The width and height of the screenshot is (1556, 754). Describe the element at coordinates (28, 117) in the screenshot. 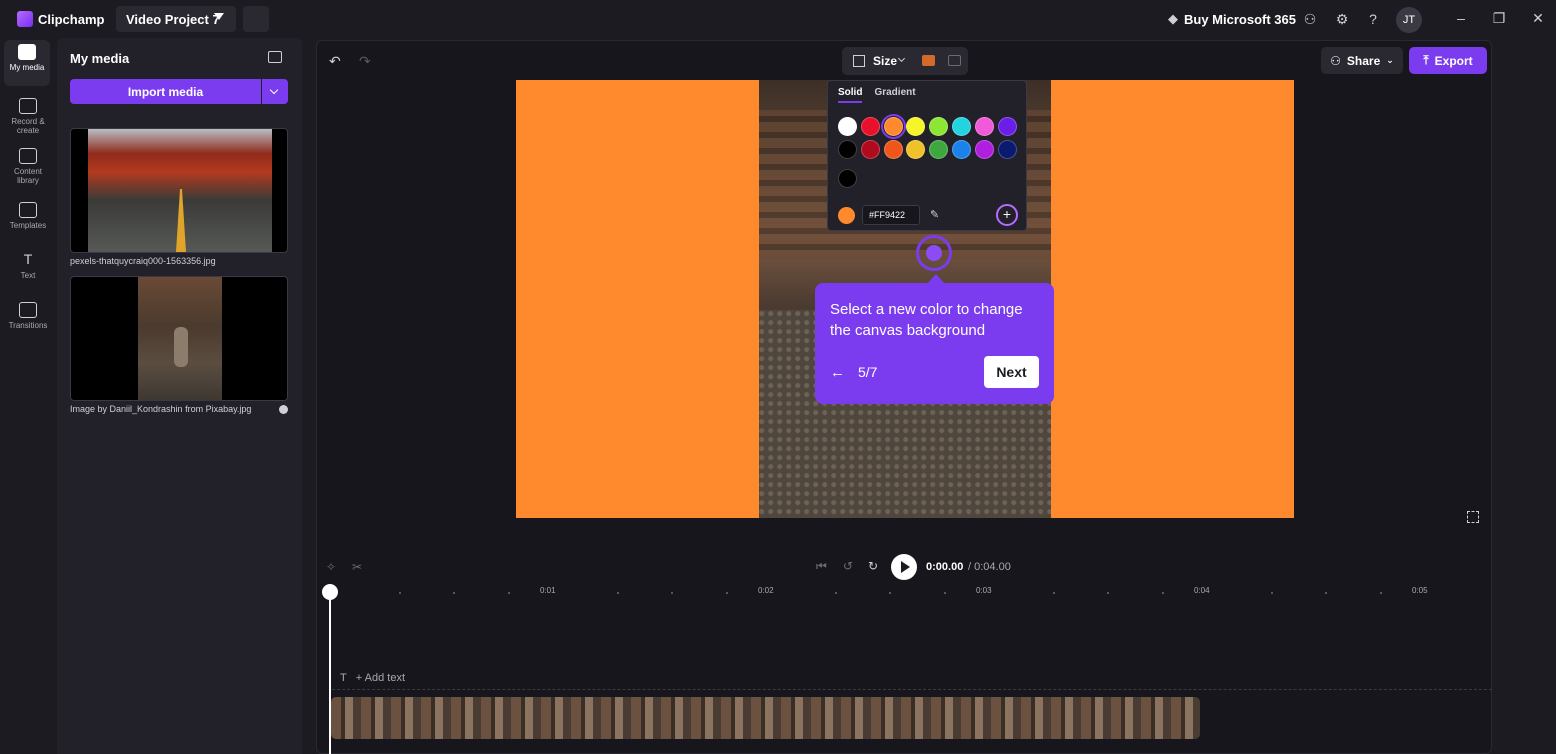

I see `rail-item-record-create: Record & create` at that location.